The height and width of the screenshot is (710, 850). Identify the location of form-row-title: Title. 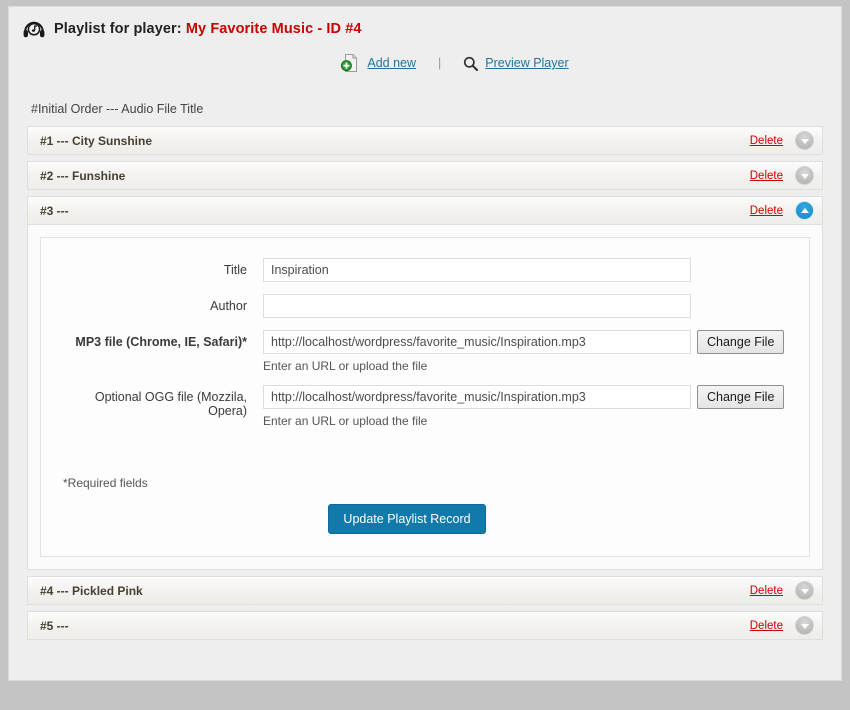
(422, 270).